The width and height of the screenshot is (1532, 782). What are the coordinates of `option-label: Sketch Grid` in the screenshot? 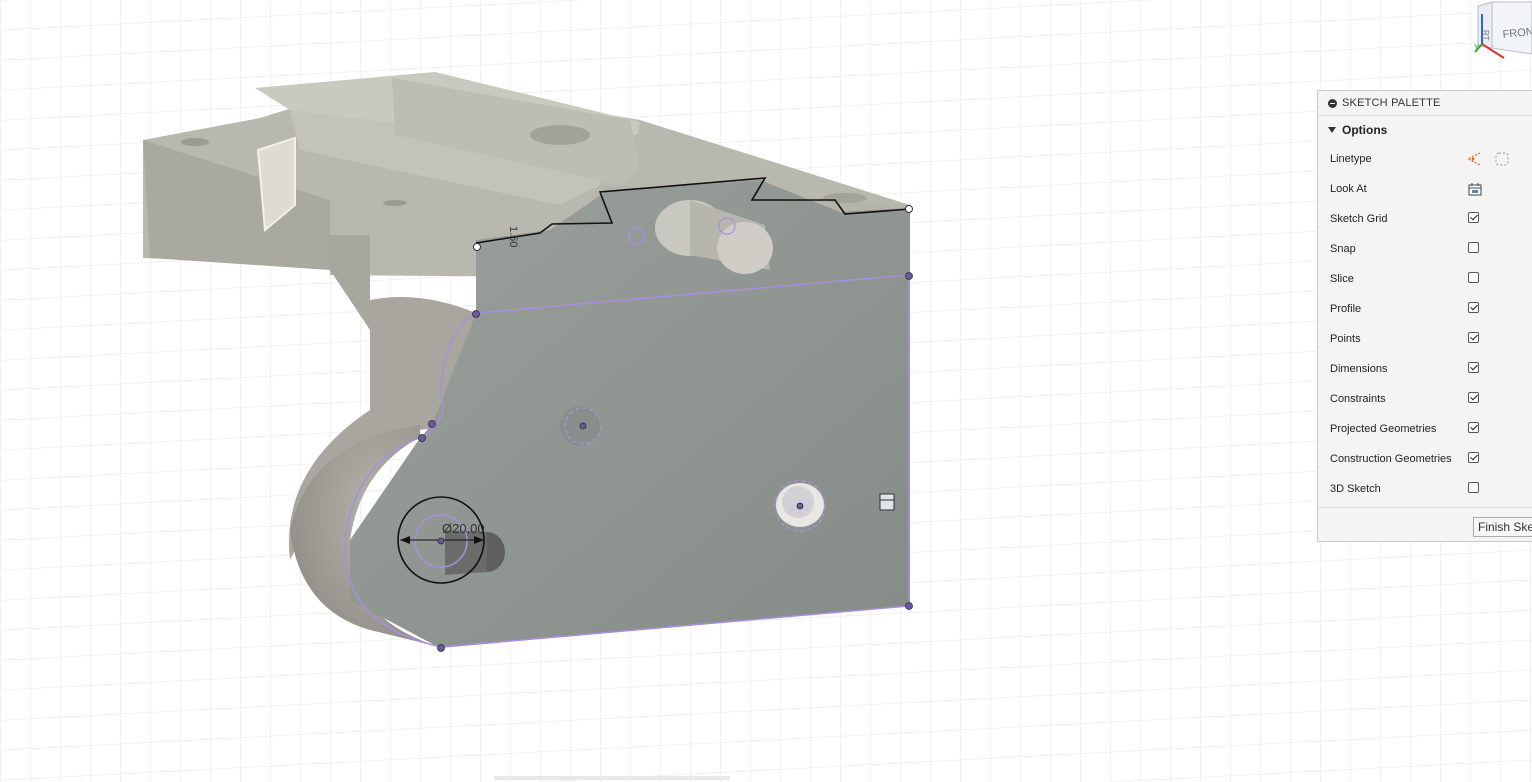 It's located at (1359, 219).